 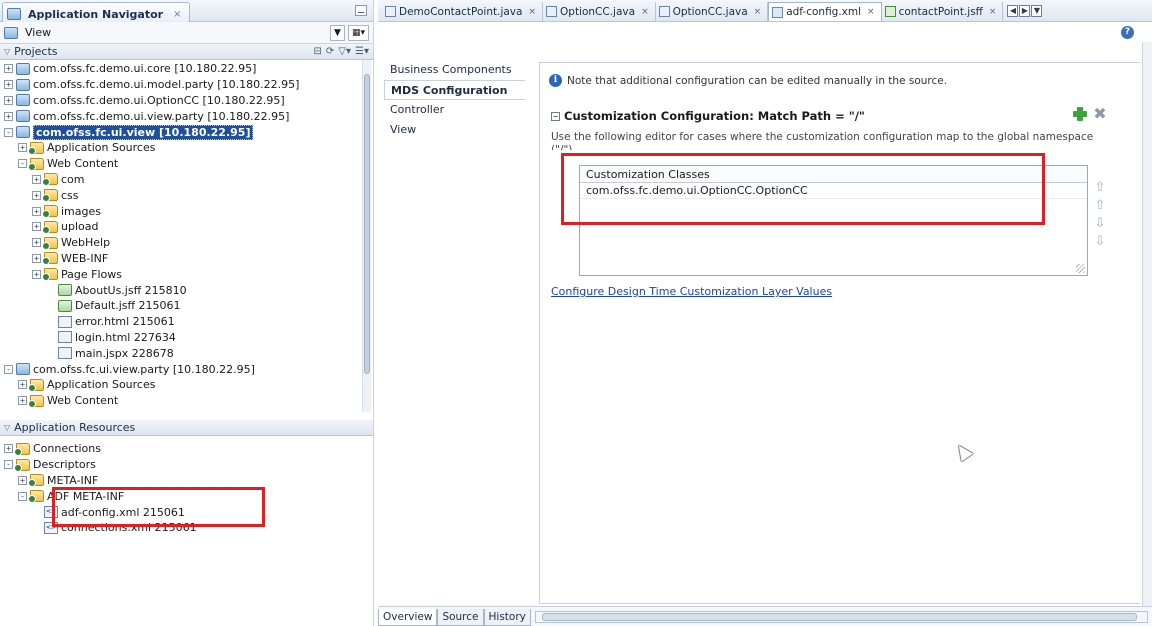 What do you see at coordinates (177, 14) in the screenshot?
I see `close-icon: ×` at bounding box center [177, 14].